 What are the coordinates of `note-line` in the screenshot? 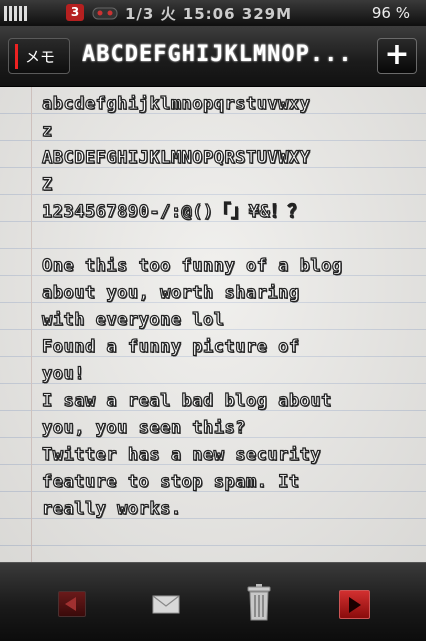 It's located at (222, 239).